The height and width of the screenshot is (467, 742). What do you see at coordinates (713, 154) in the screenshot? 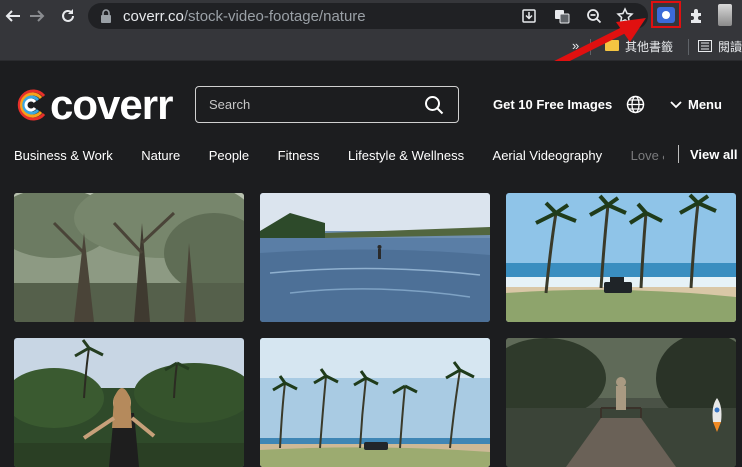
I see `view-all-link: View all` at bounding box center [713, 154].